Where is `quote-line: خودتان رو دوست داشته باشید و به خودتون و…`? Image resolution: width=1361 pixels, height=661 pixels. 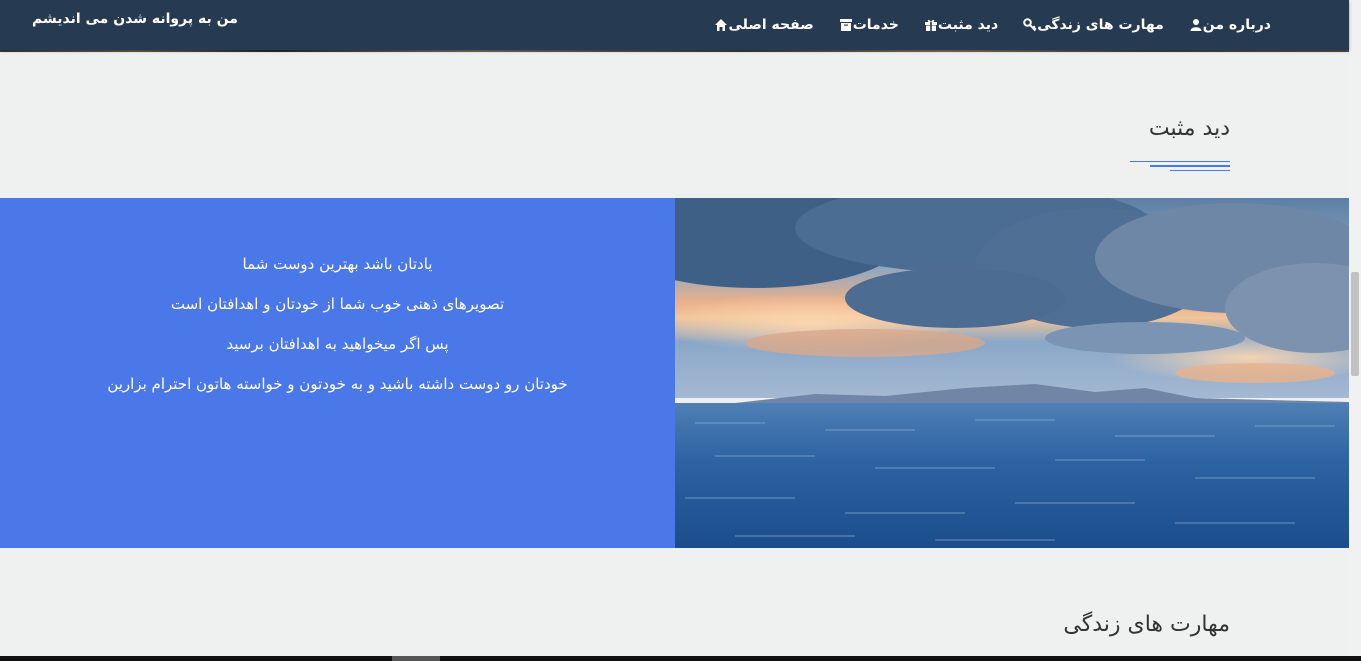 quote-line: خودتان رو دوست داشته باشید و به خودتون و… is located at coordinates (337, 384).